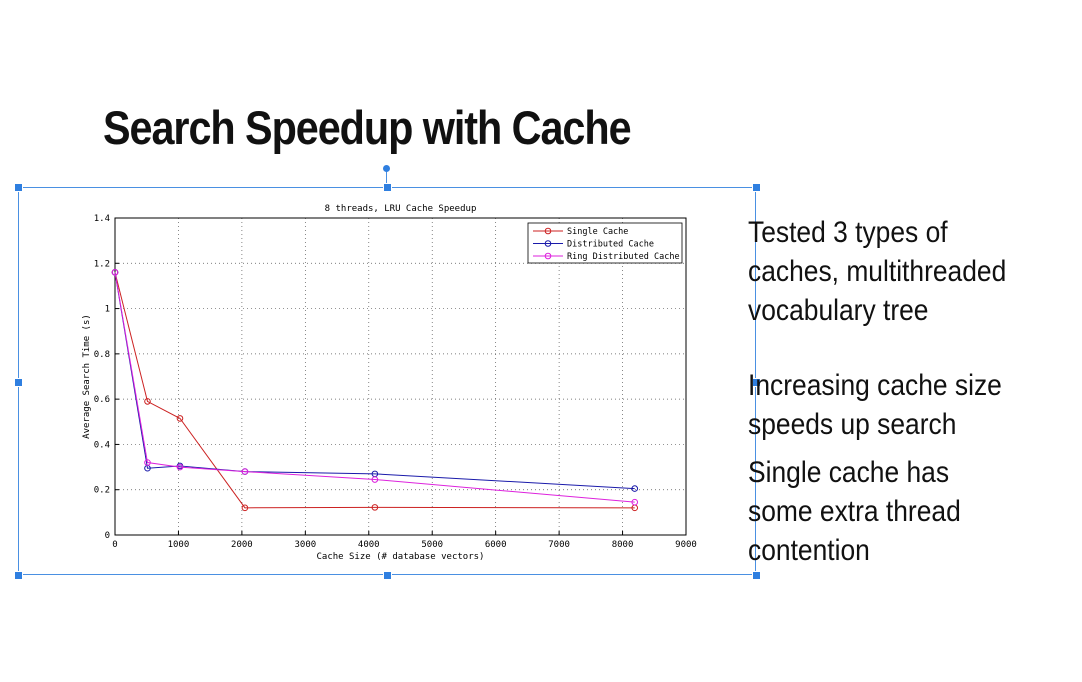  What do you see at coordinates (102, 400) in the screenshot?
I see `y-tick-label: 0.6` at bounding box center [102, 400].